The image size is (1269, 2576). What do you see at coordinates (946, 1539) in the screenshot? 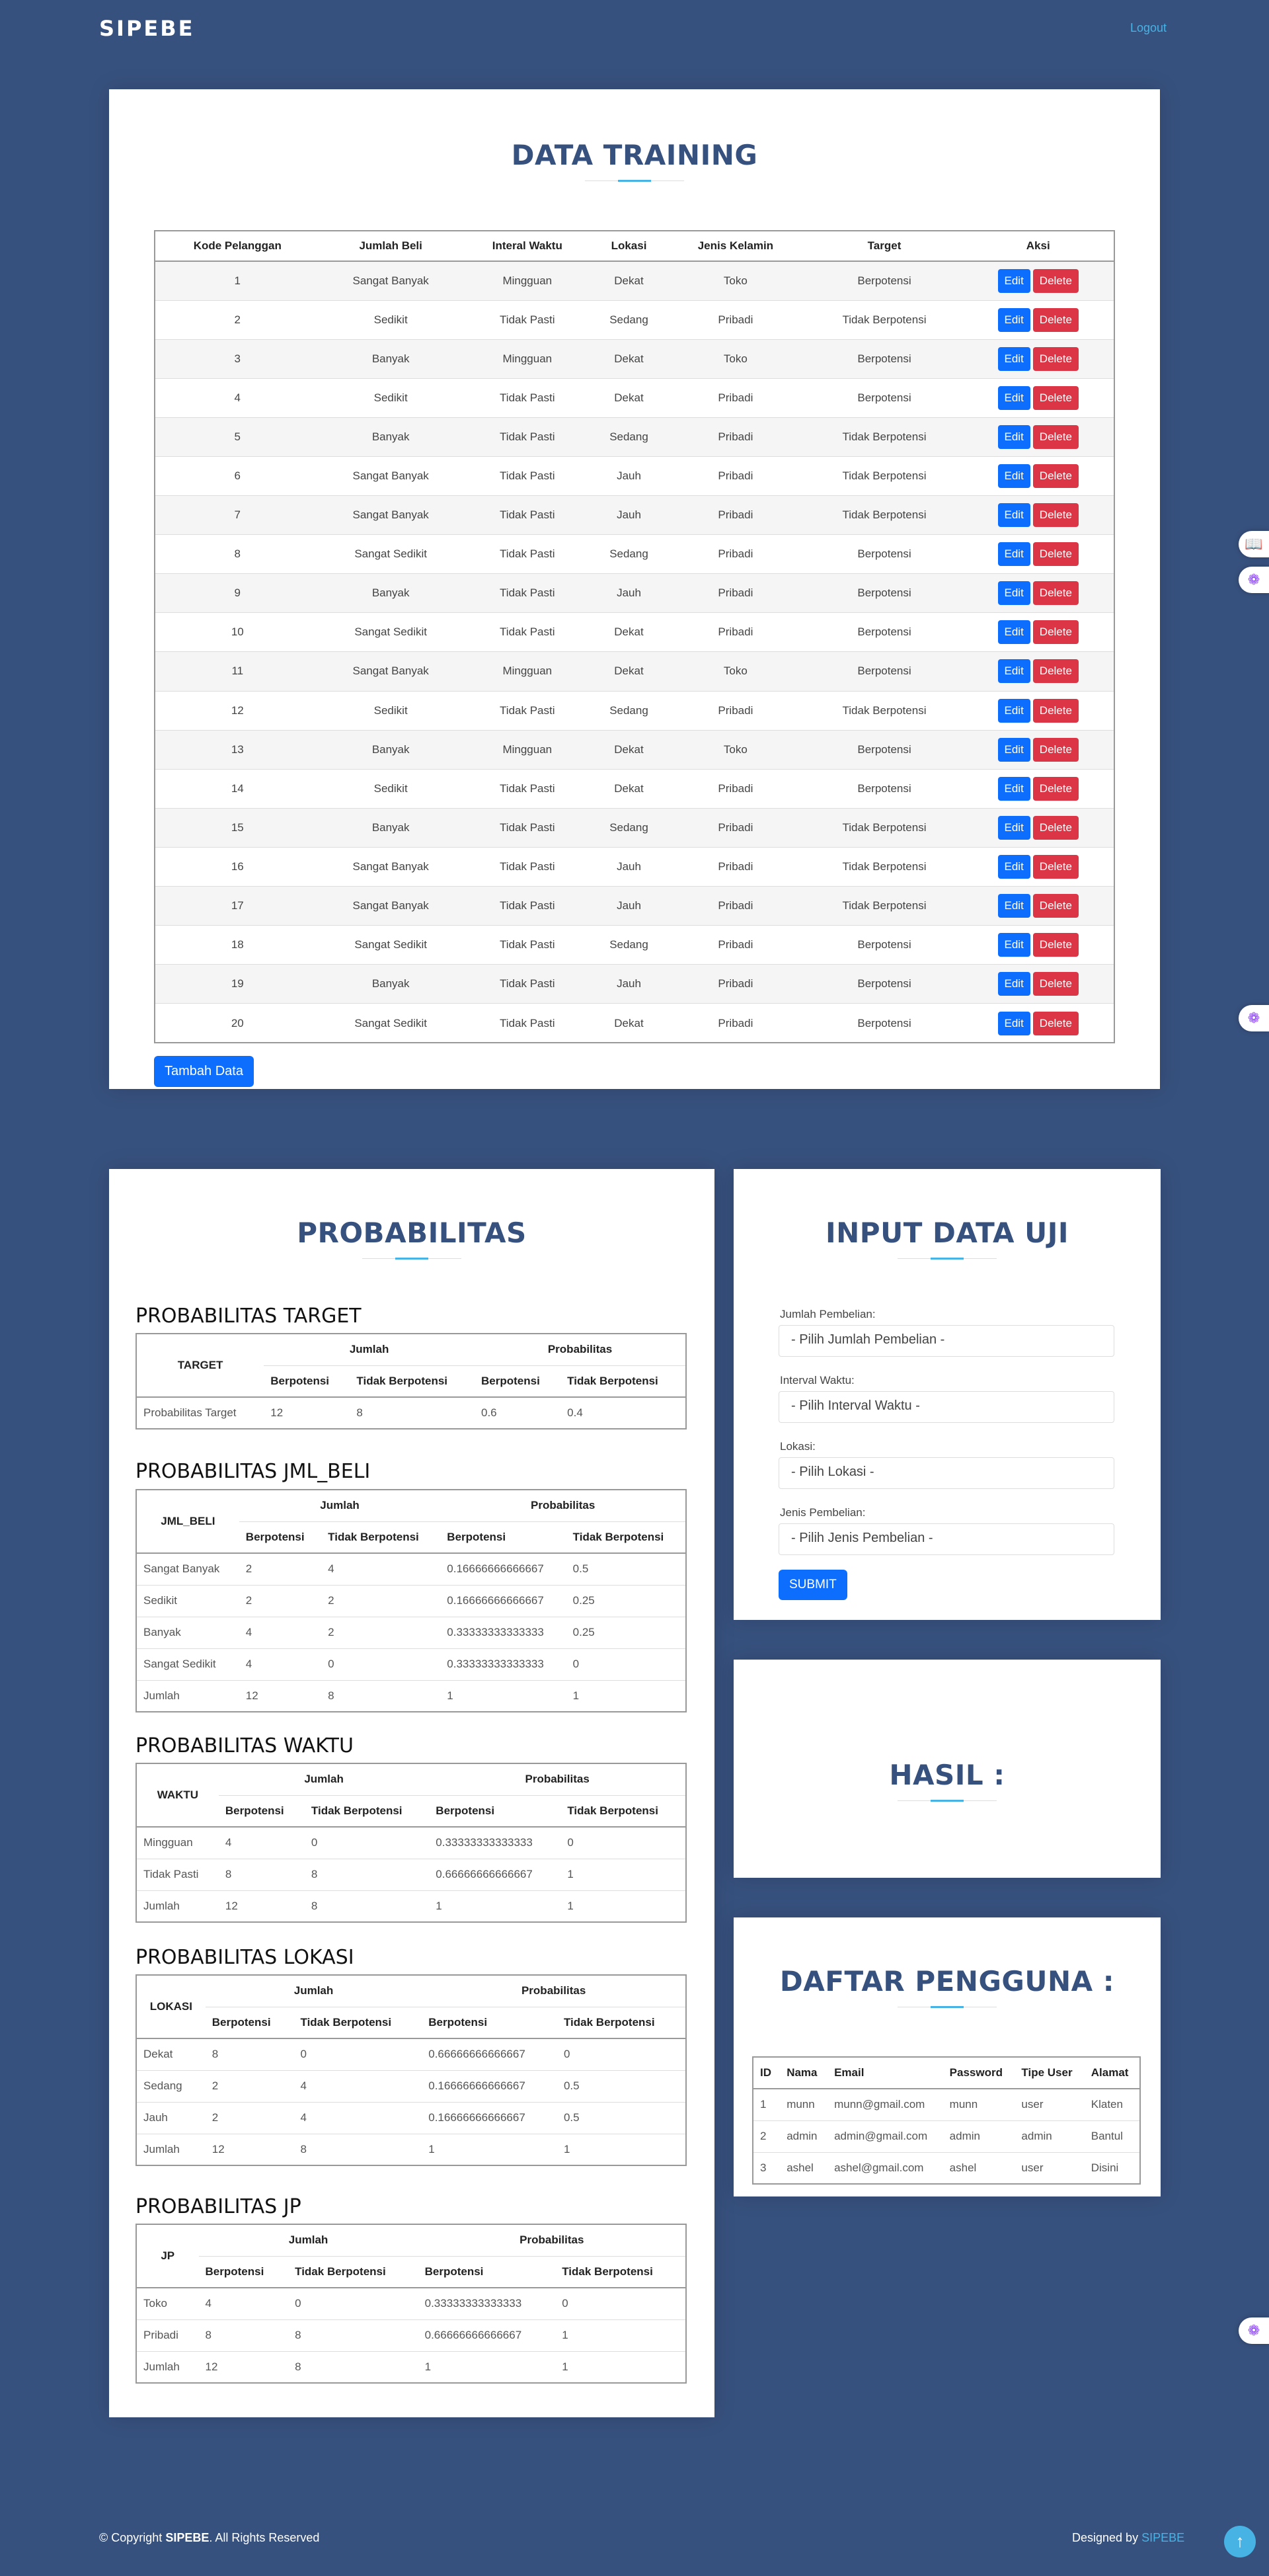
I see `jenis-pembelian-select: - Pilih Jenis Pembelian -` at bounding box center [946, 1539].